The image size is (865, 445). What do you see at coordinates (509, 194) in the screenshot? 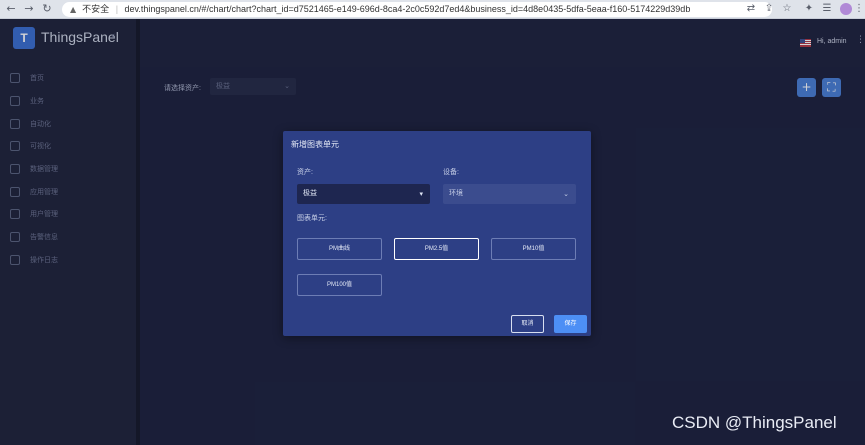
I see `device-select: 环境 ⌄` at bounding box center [509, 194].